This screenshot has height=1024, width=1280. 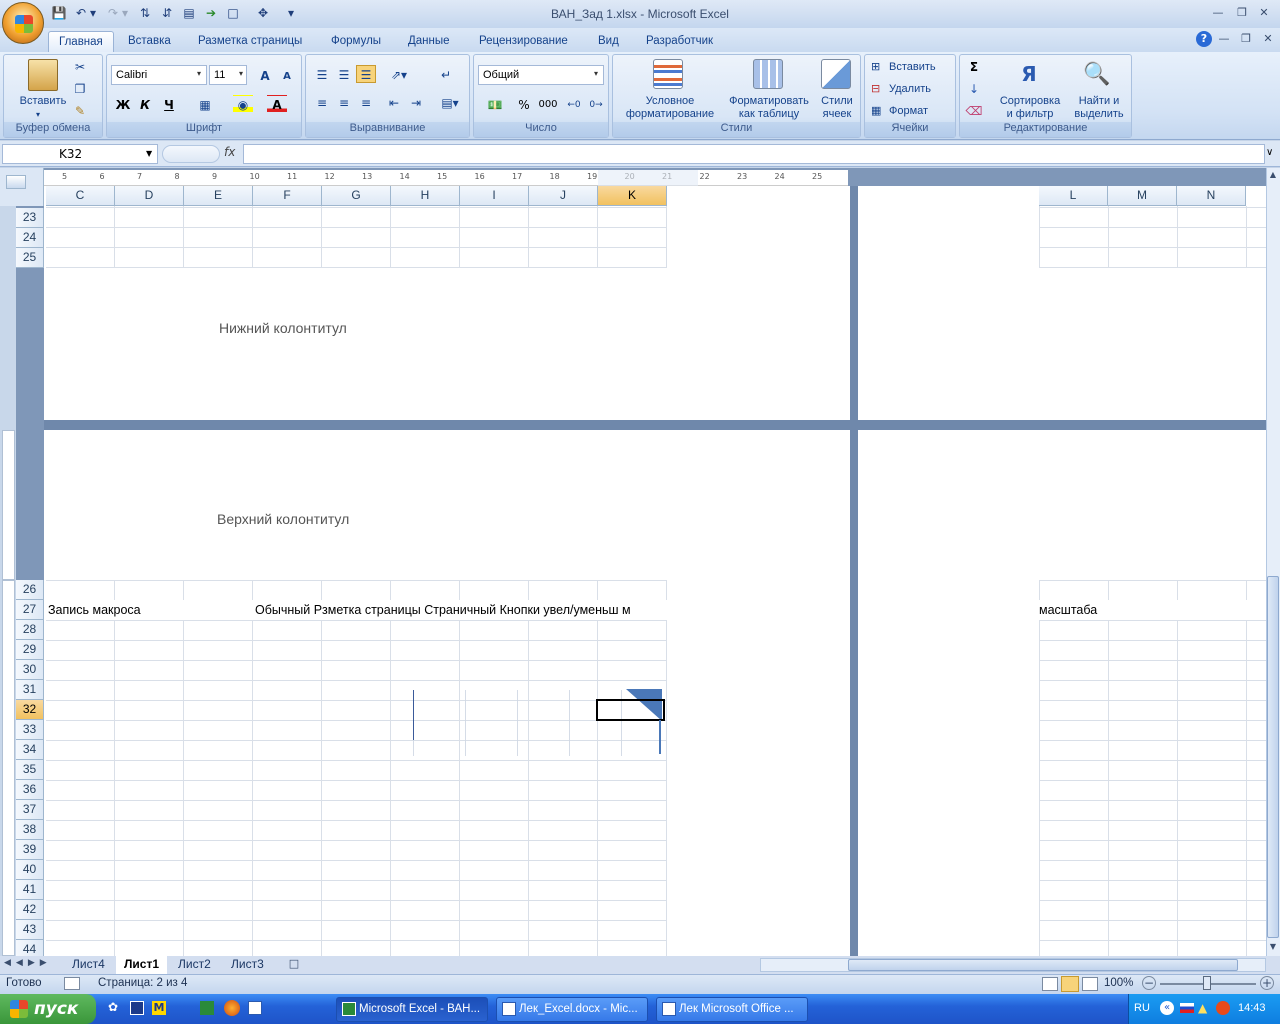 I want to click on page-layout-view-icon, so click(x=1070, y=984).